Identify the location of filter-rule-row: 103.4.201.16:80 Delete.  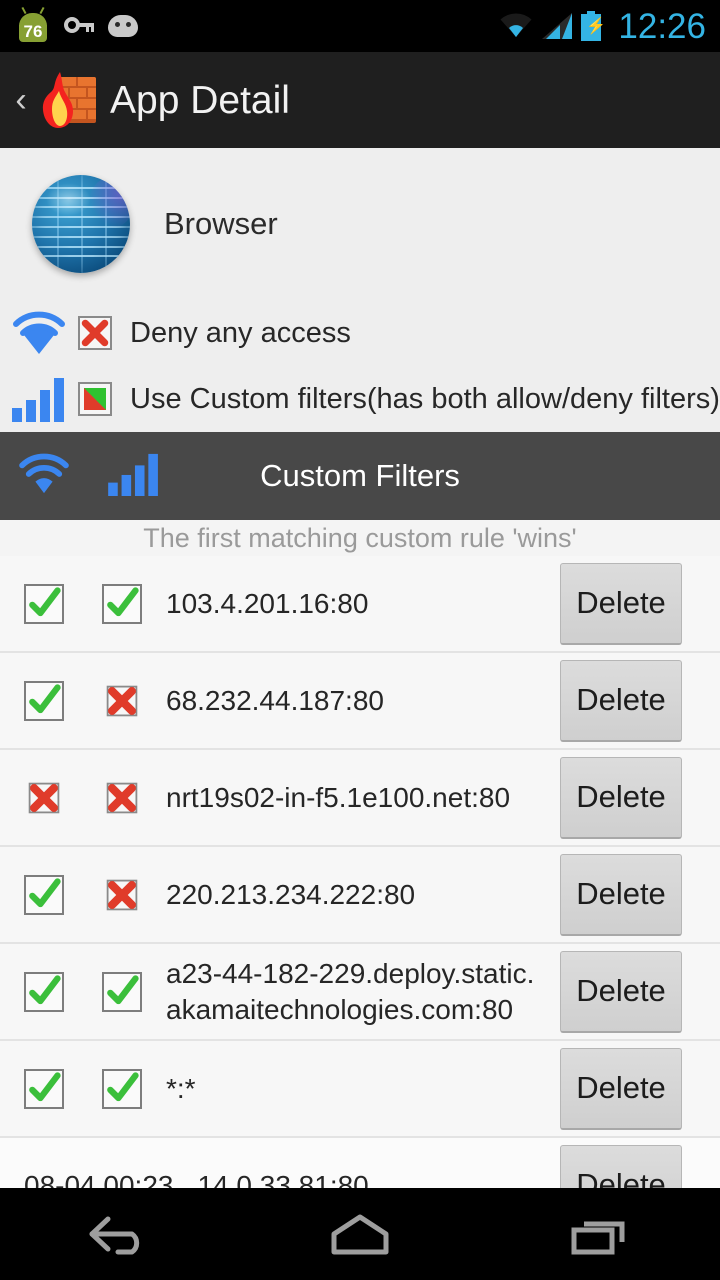
(360, 604).